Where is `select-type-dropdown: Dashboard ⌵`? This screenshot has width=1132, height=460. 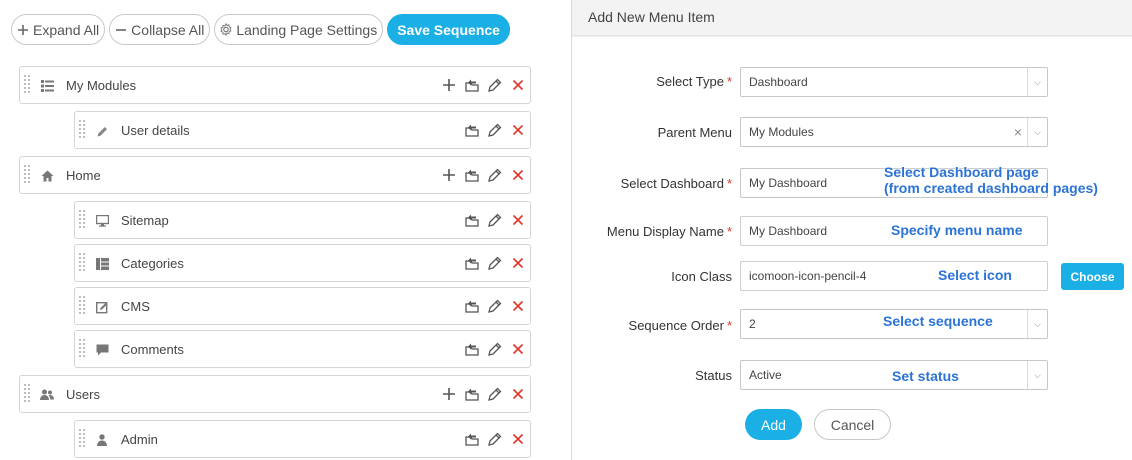 select-type-dropdown: Dashboard ⌵ is located at coordinates (894, 82).